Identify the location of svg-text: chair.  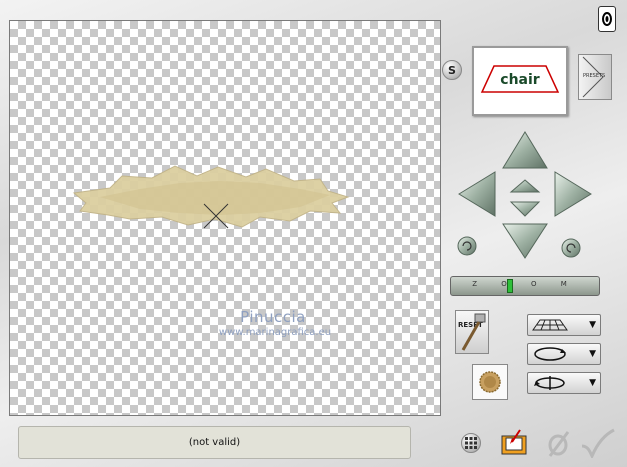
(520, 80).